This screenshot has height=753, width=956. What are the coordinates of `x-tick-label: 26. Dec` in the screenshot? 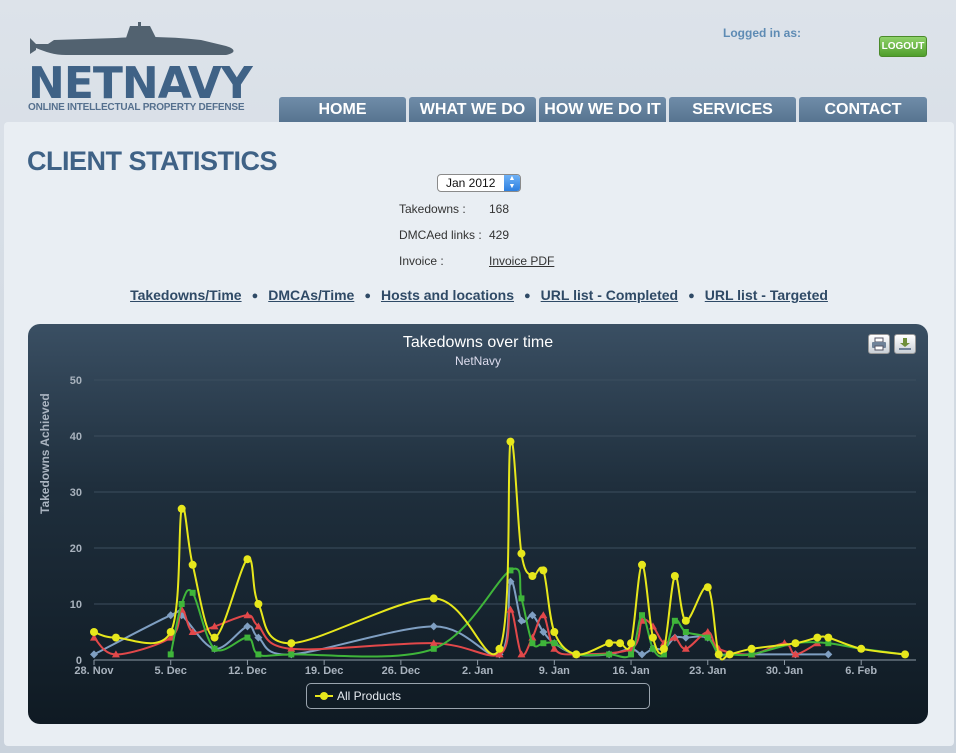 It's located at (401, 671).